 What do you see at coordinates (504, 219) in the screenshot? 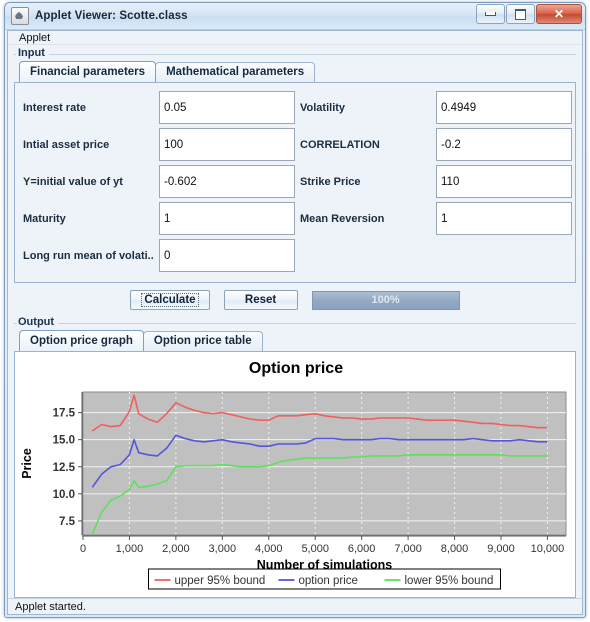
I see `input-mean-reversion` at bounding box center [504, 219].